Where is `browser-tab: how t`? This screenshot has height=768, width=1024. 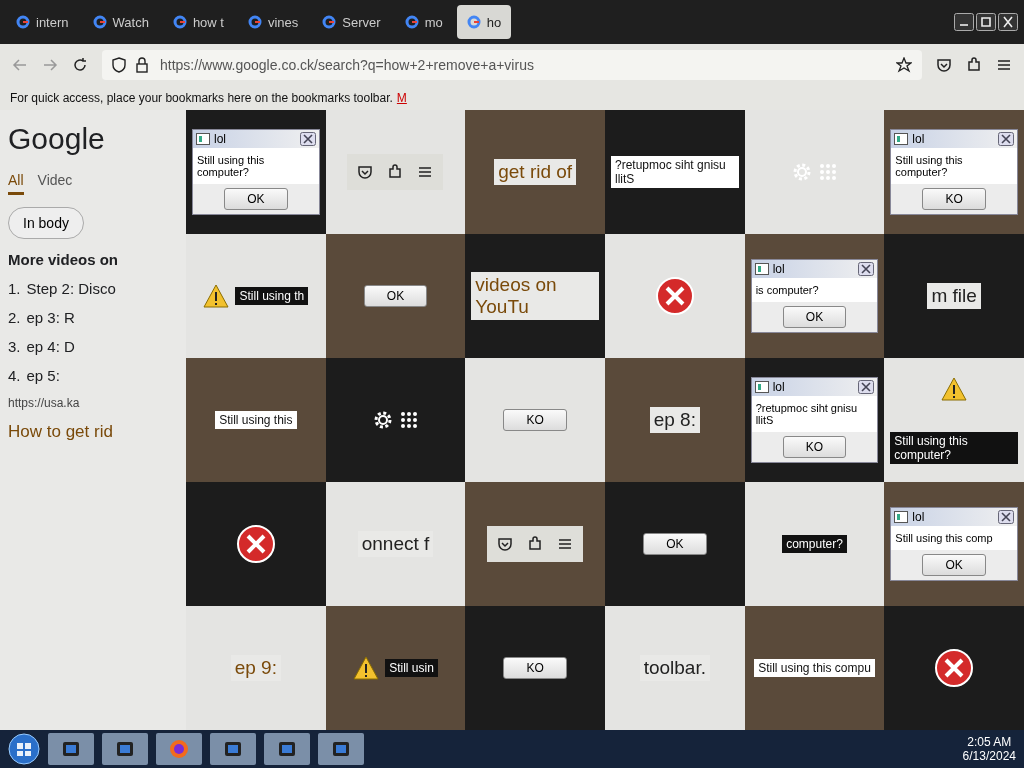
browser-tab: how t is located at coordinates (198, 22).